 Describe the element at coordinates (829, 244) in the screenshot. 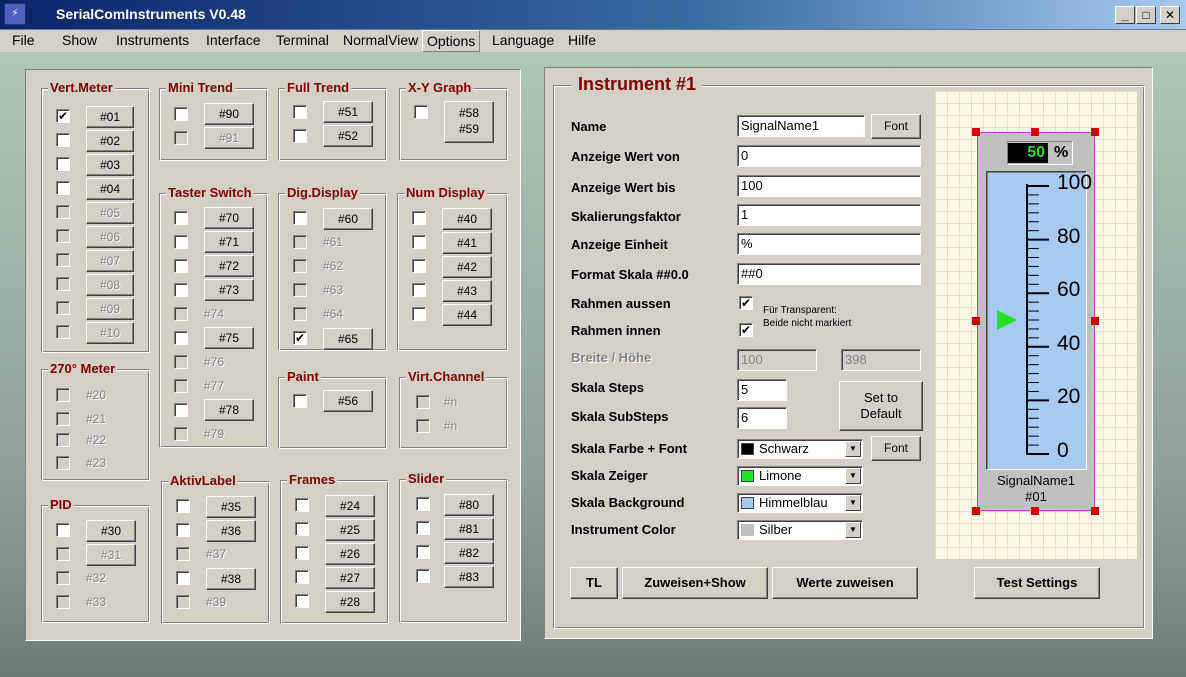

I see `einheit-field: %` at that location.